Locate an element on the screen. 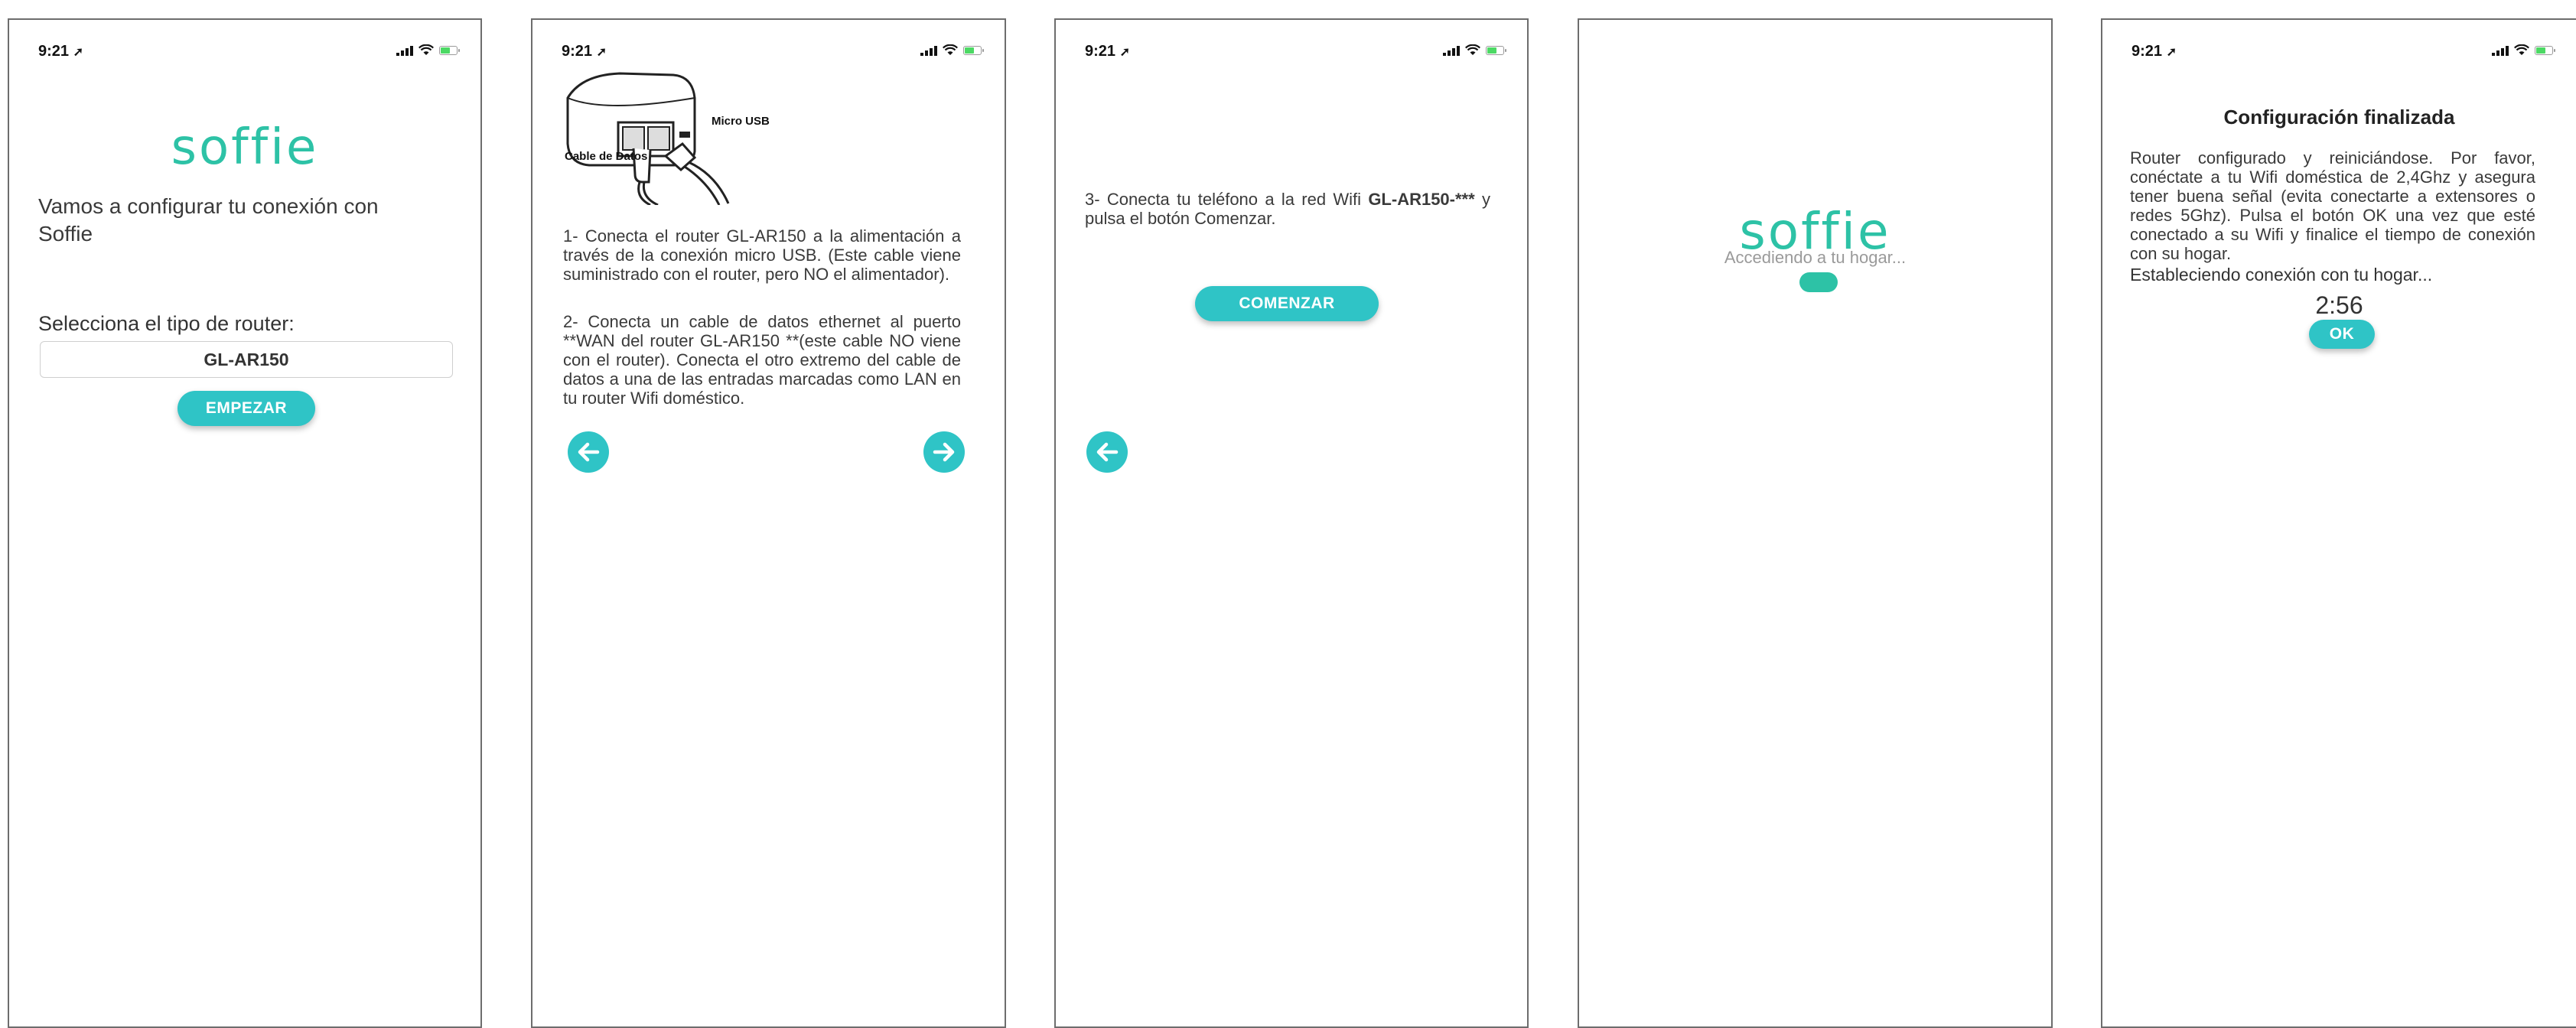 The width and height of the screenshot is (2576, 1028). wifi-network-name: GL-AR150-*** is located at coordinates (1422, 199).